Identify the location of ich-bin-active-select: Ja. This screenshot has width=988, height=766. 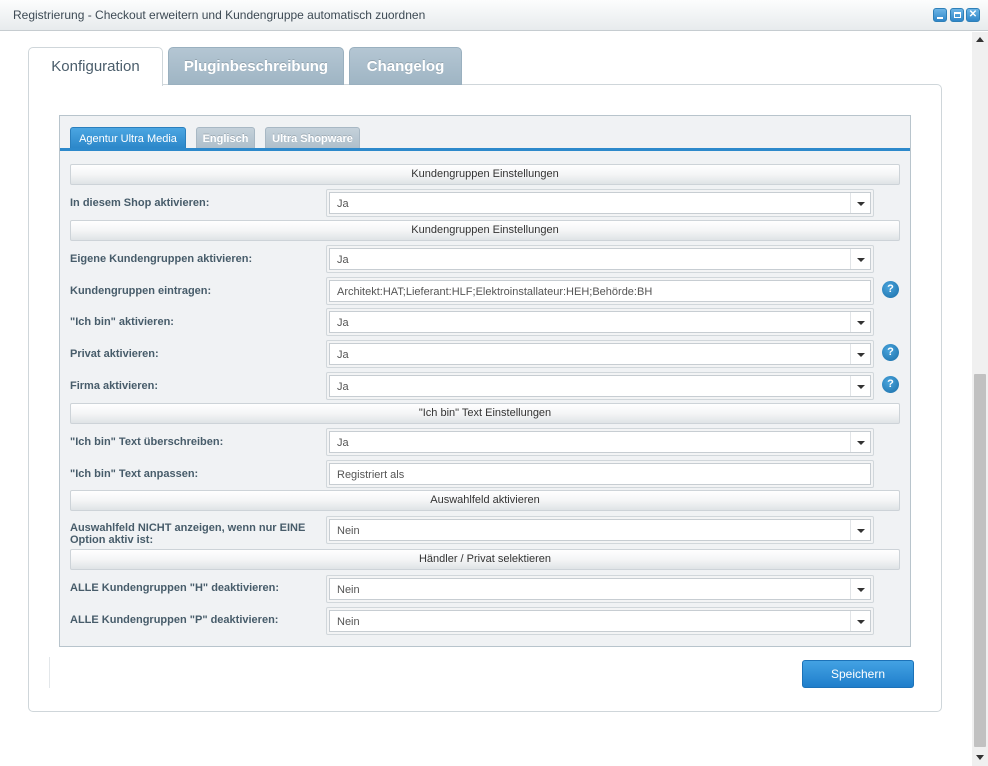
(600, 322).